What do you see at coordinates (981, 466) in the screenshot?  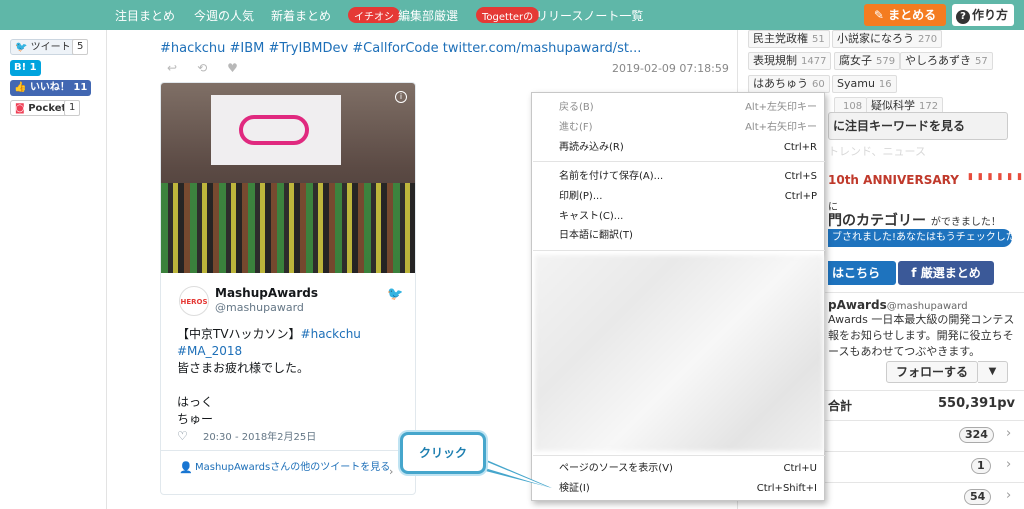 I see `count-badge: 1` at bounding box center [981, 466].